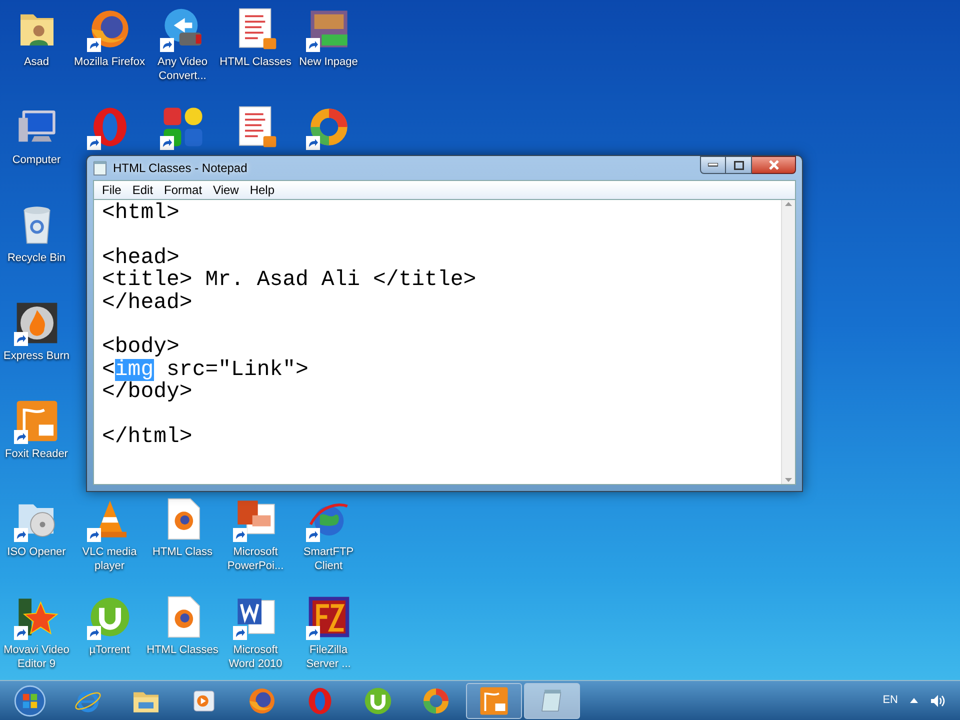 The height and width of the screenshot is (720, 960). What do you see at coordinates (237, 370) in the screenshot?
I see `code-line: src="Link">` at bounding box center [237, 370].